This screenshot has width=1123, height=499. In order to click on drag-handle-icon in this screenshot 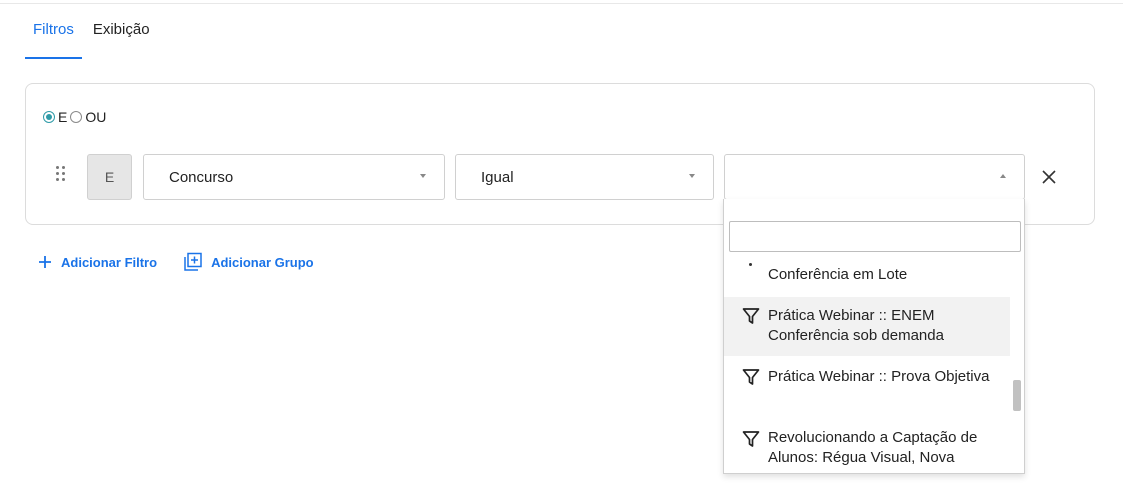, I will do `click(63, 177)`.